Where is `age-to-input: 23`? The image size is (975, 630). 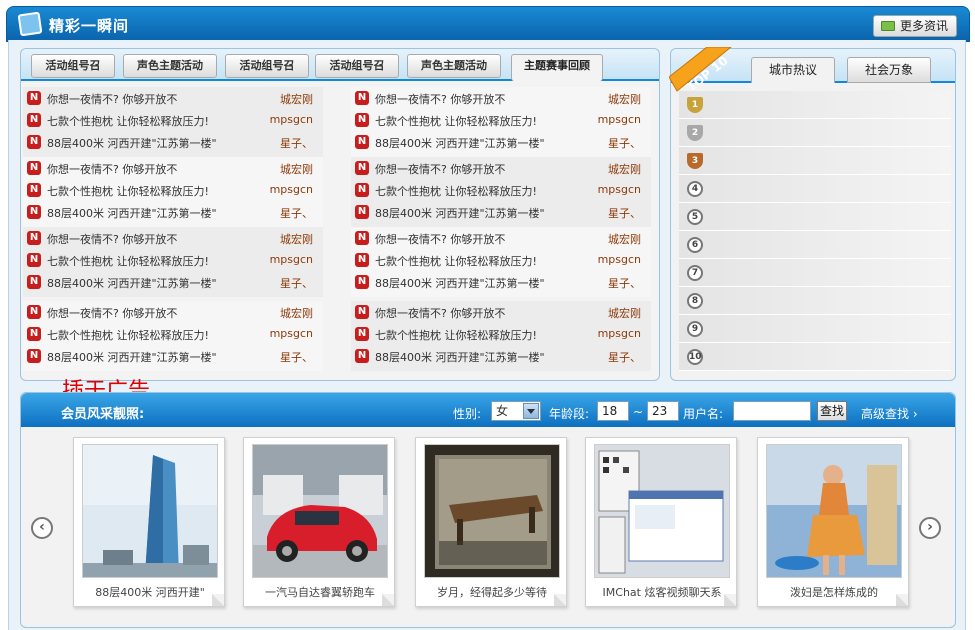
age-to-input: 23 is located at coordinates (663, 411).